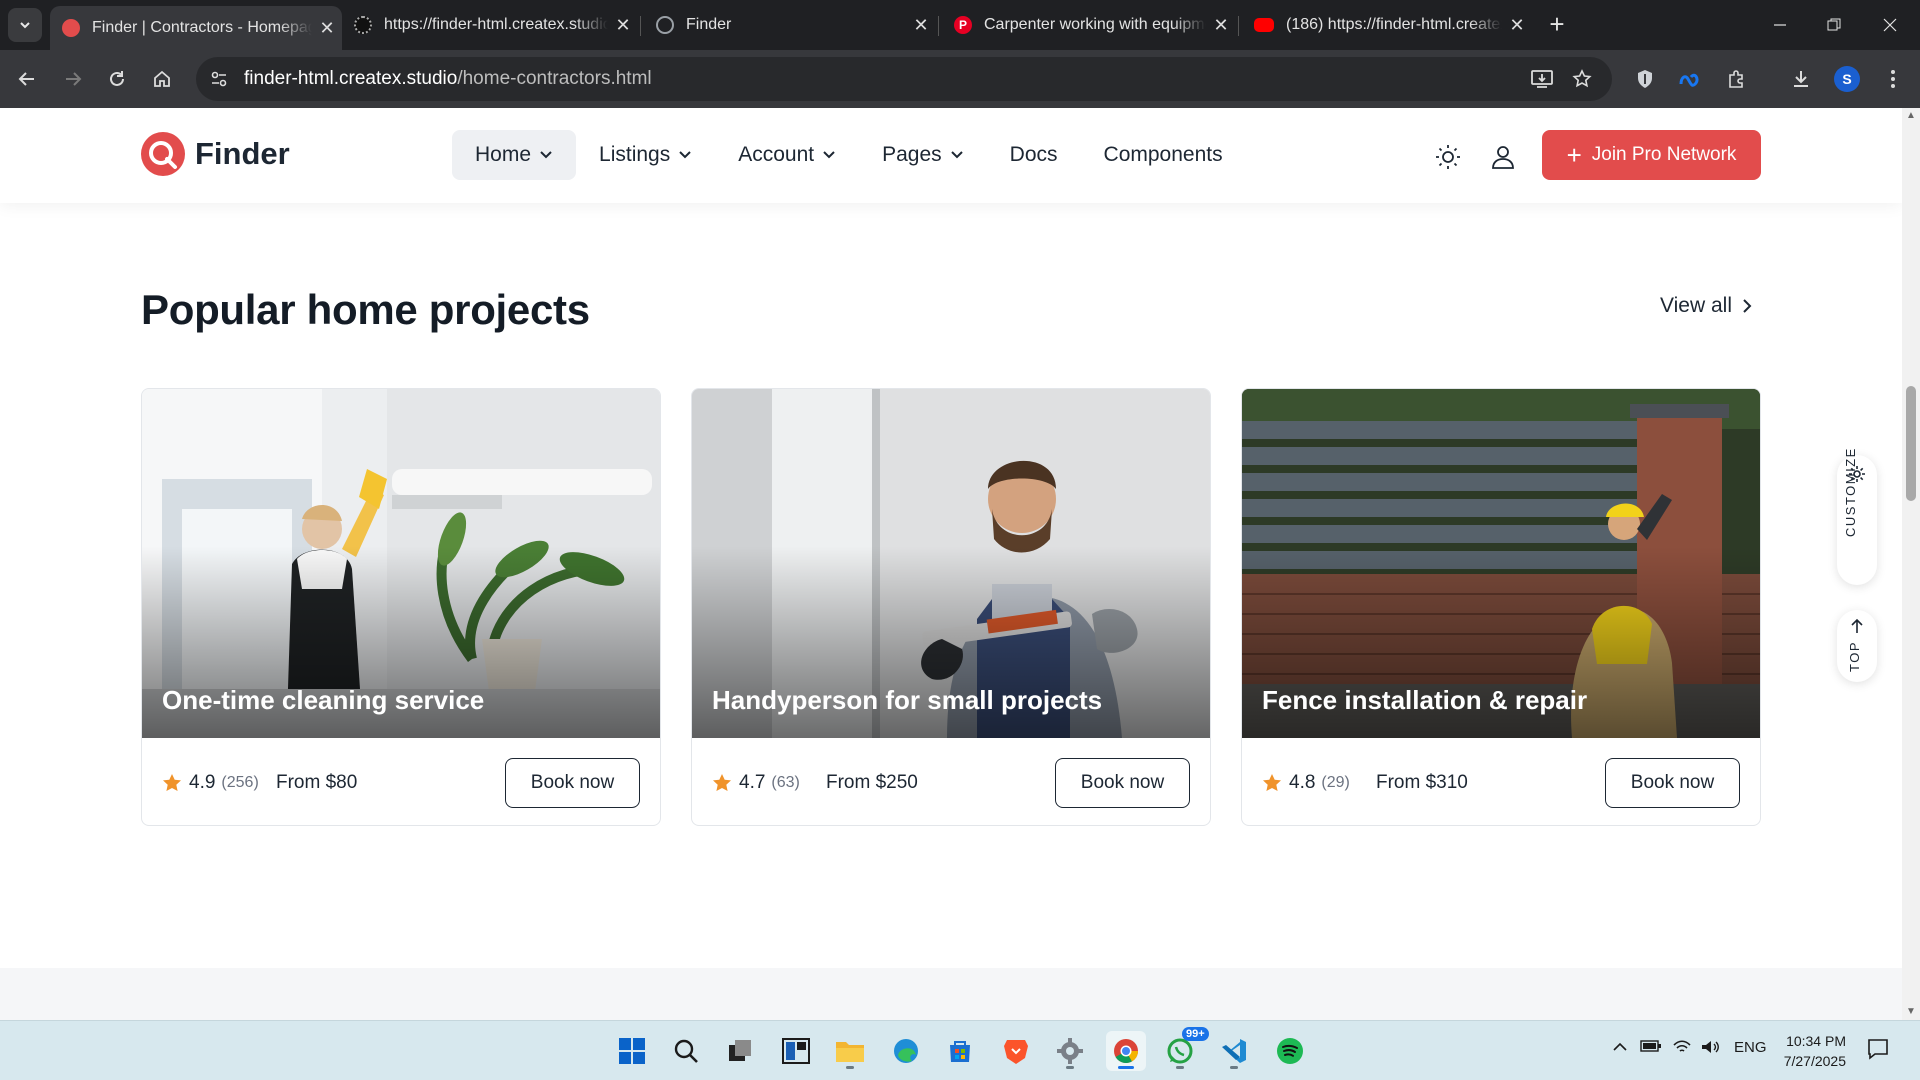  What do you see at coordinates (490, 25) in the screenshot?
I see `browser-tab-finder-html: https://finder-html.createx.studio ✕` at bounding box center [490, 25].